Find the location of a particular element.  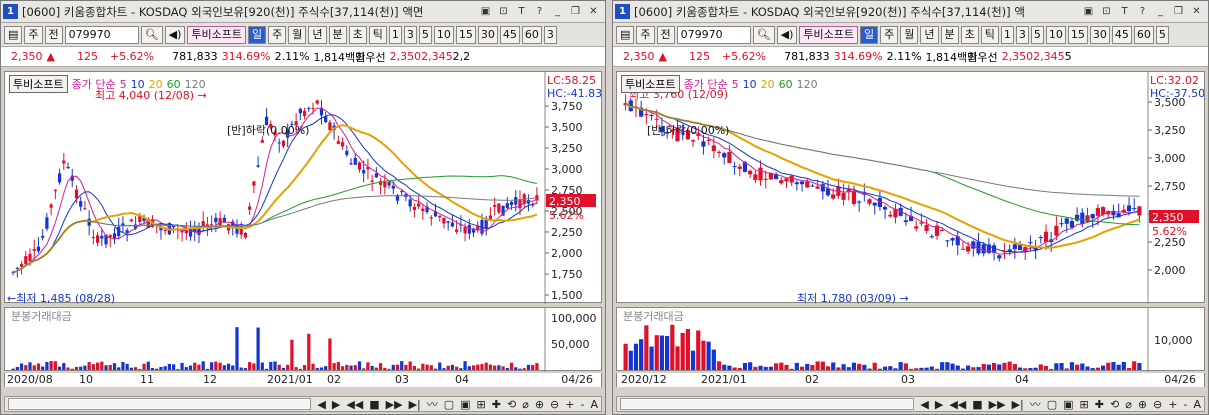

interval-button-8: 3 is located at coordinates (550, 34).